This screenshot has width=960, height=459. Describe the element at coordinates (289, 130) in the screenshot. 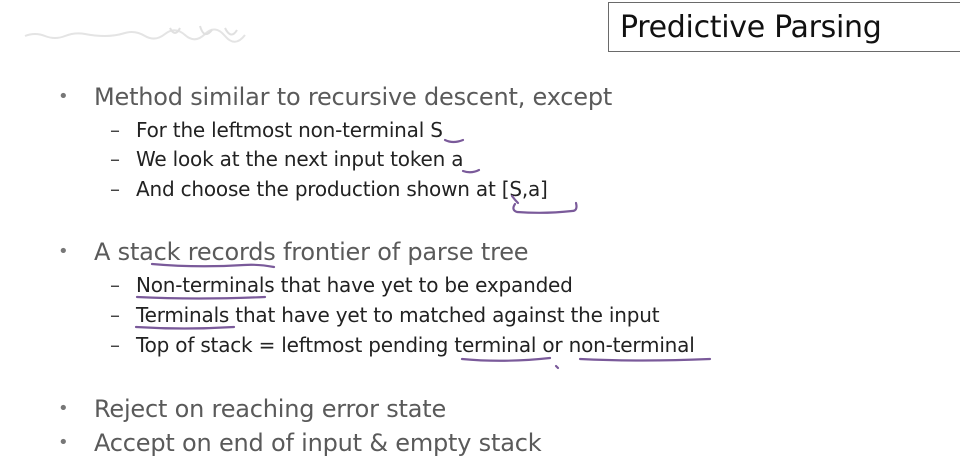

I see `sub-bullet-1-1-text: For the leftmost non-terminal S` at that location.